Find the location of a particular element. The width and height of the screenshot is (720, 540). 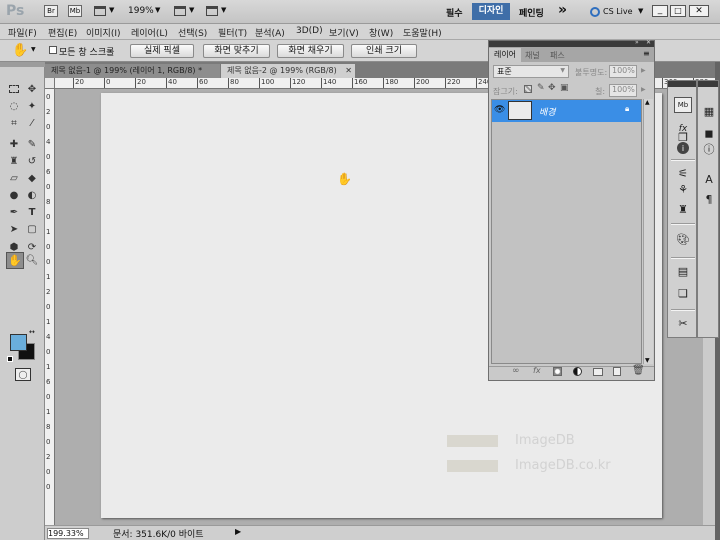

layers-scrollbar: ▲ ▼ is located at coordinates (648, 231).